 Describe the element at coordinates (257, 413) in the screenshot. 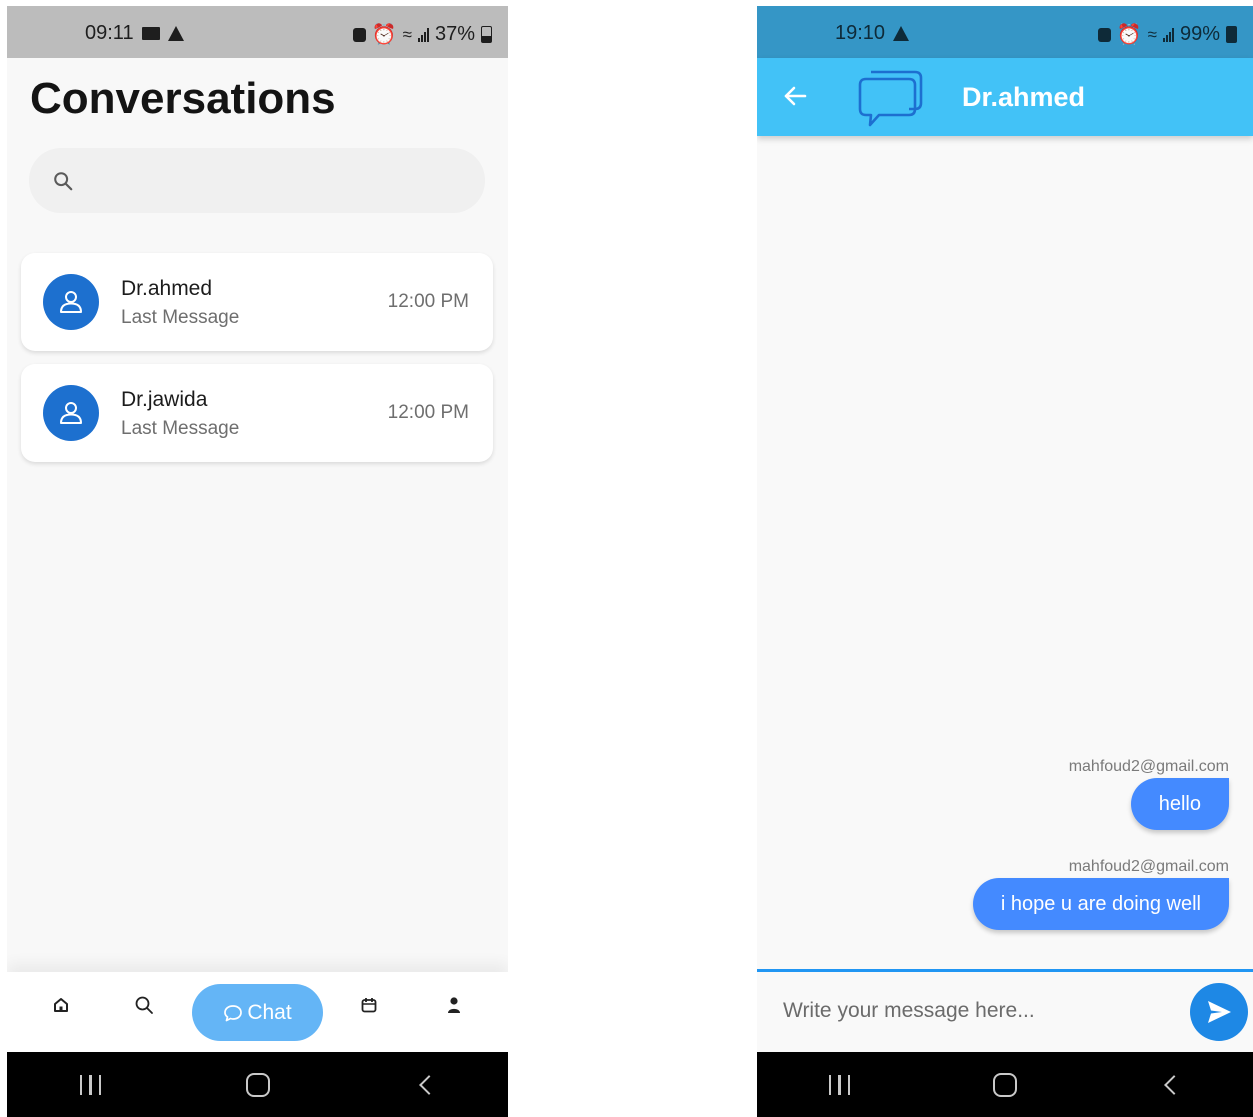

I see `conversation-item-dr-jawida: Dr.jawida Last Message 12:00 PM` at that location.